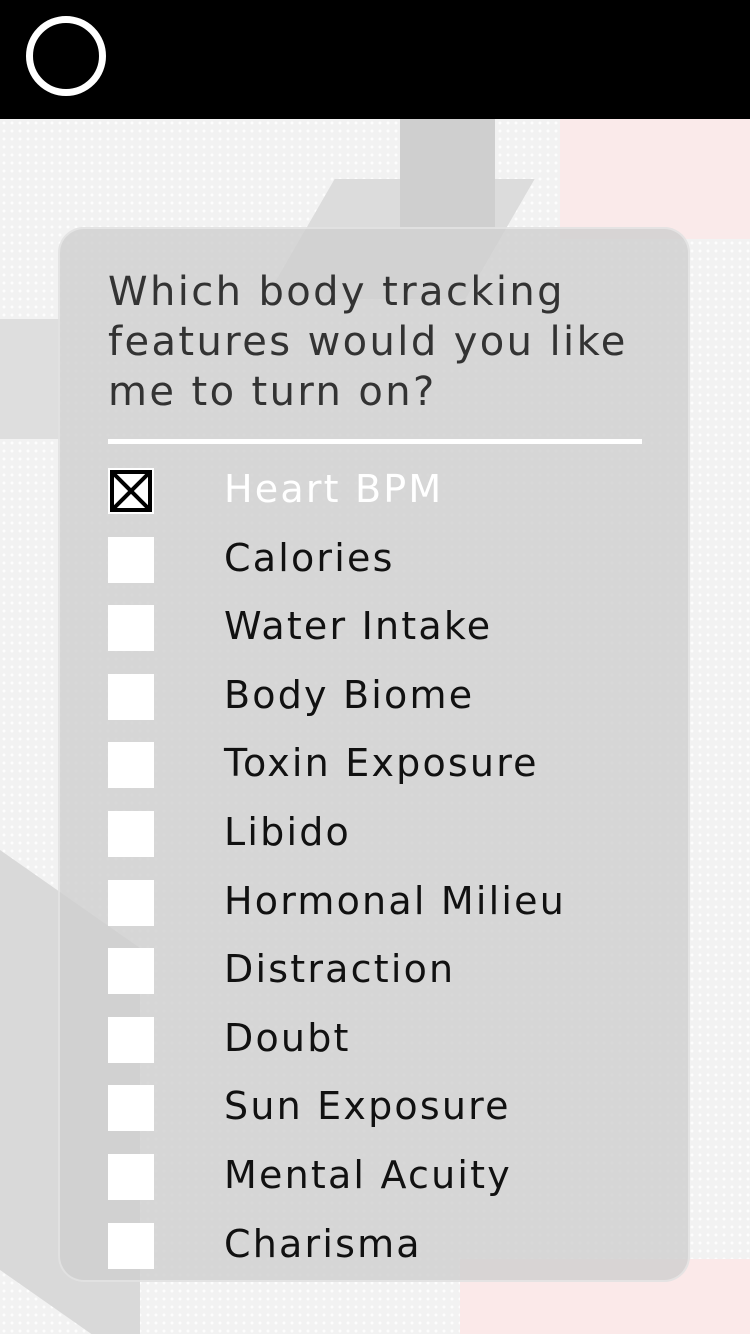 This screenshot has height=1334, width=750. What do you see at coordinates (340, 969) in the screenshot?
I see `option-label: Distraction` at bounding box center [340, 969].